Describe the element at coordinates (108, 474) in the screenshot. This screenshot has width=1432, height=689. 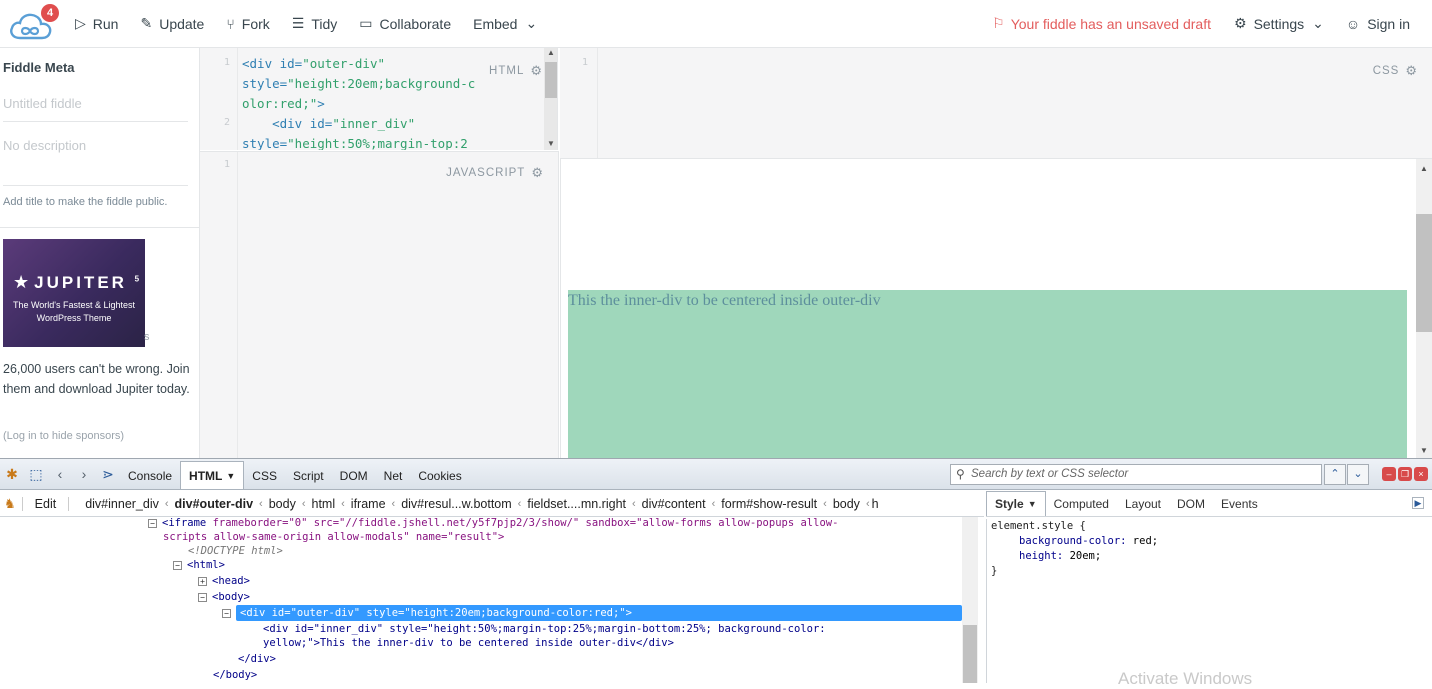
I see `command-line-icon: ⋗` at that location.